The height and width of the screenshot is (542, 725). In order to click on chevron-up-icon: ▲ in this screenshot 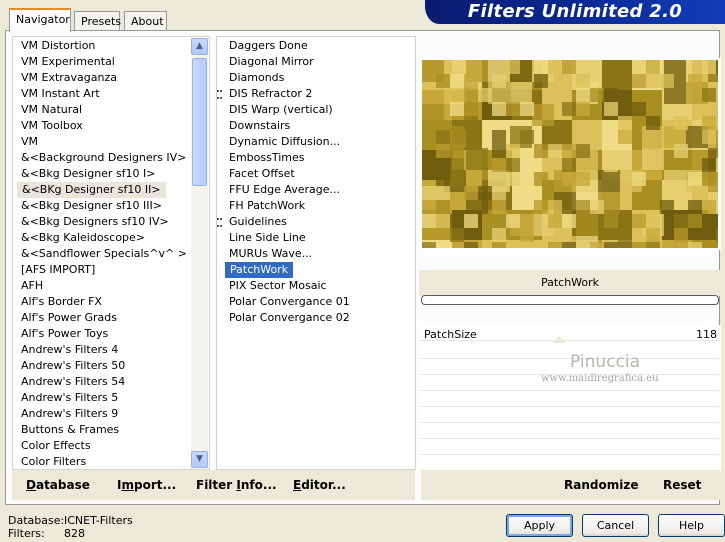, I will do `click(199, 46)`.